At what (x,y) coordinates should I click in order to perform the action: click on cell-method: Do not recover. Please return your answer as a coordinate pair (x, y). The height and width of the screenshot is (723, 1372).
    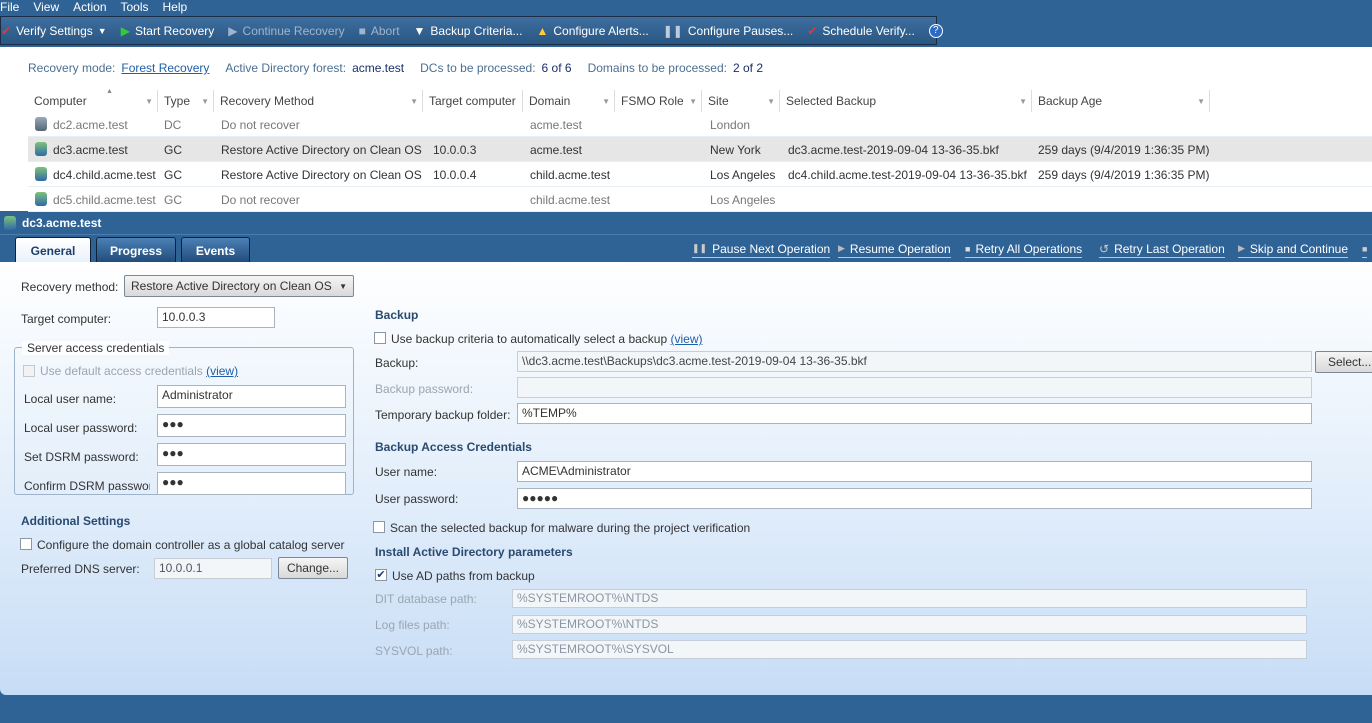
    Looking at the image, I should click on (260, 200).